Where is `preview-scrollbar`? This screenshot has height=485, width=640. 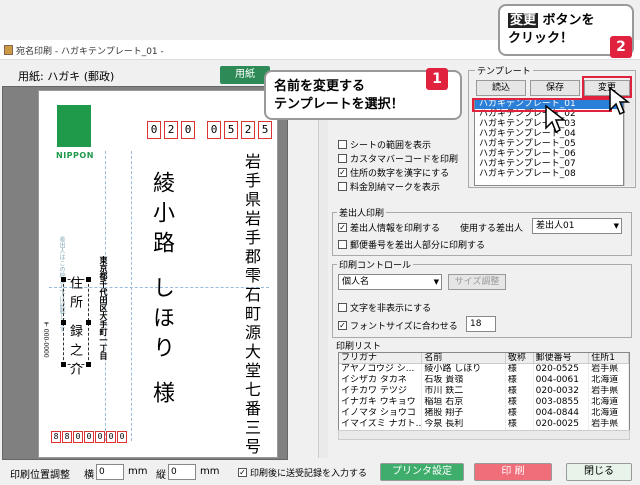
preview-scrollbar is located at coordinates (323, 273).